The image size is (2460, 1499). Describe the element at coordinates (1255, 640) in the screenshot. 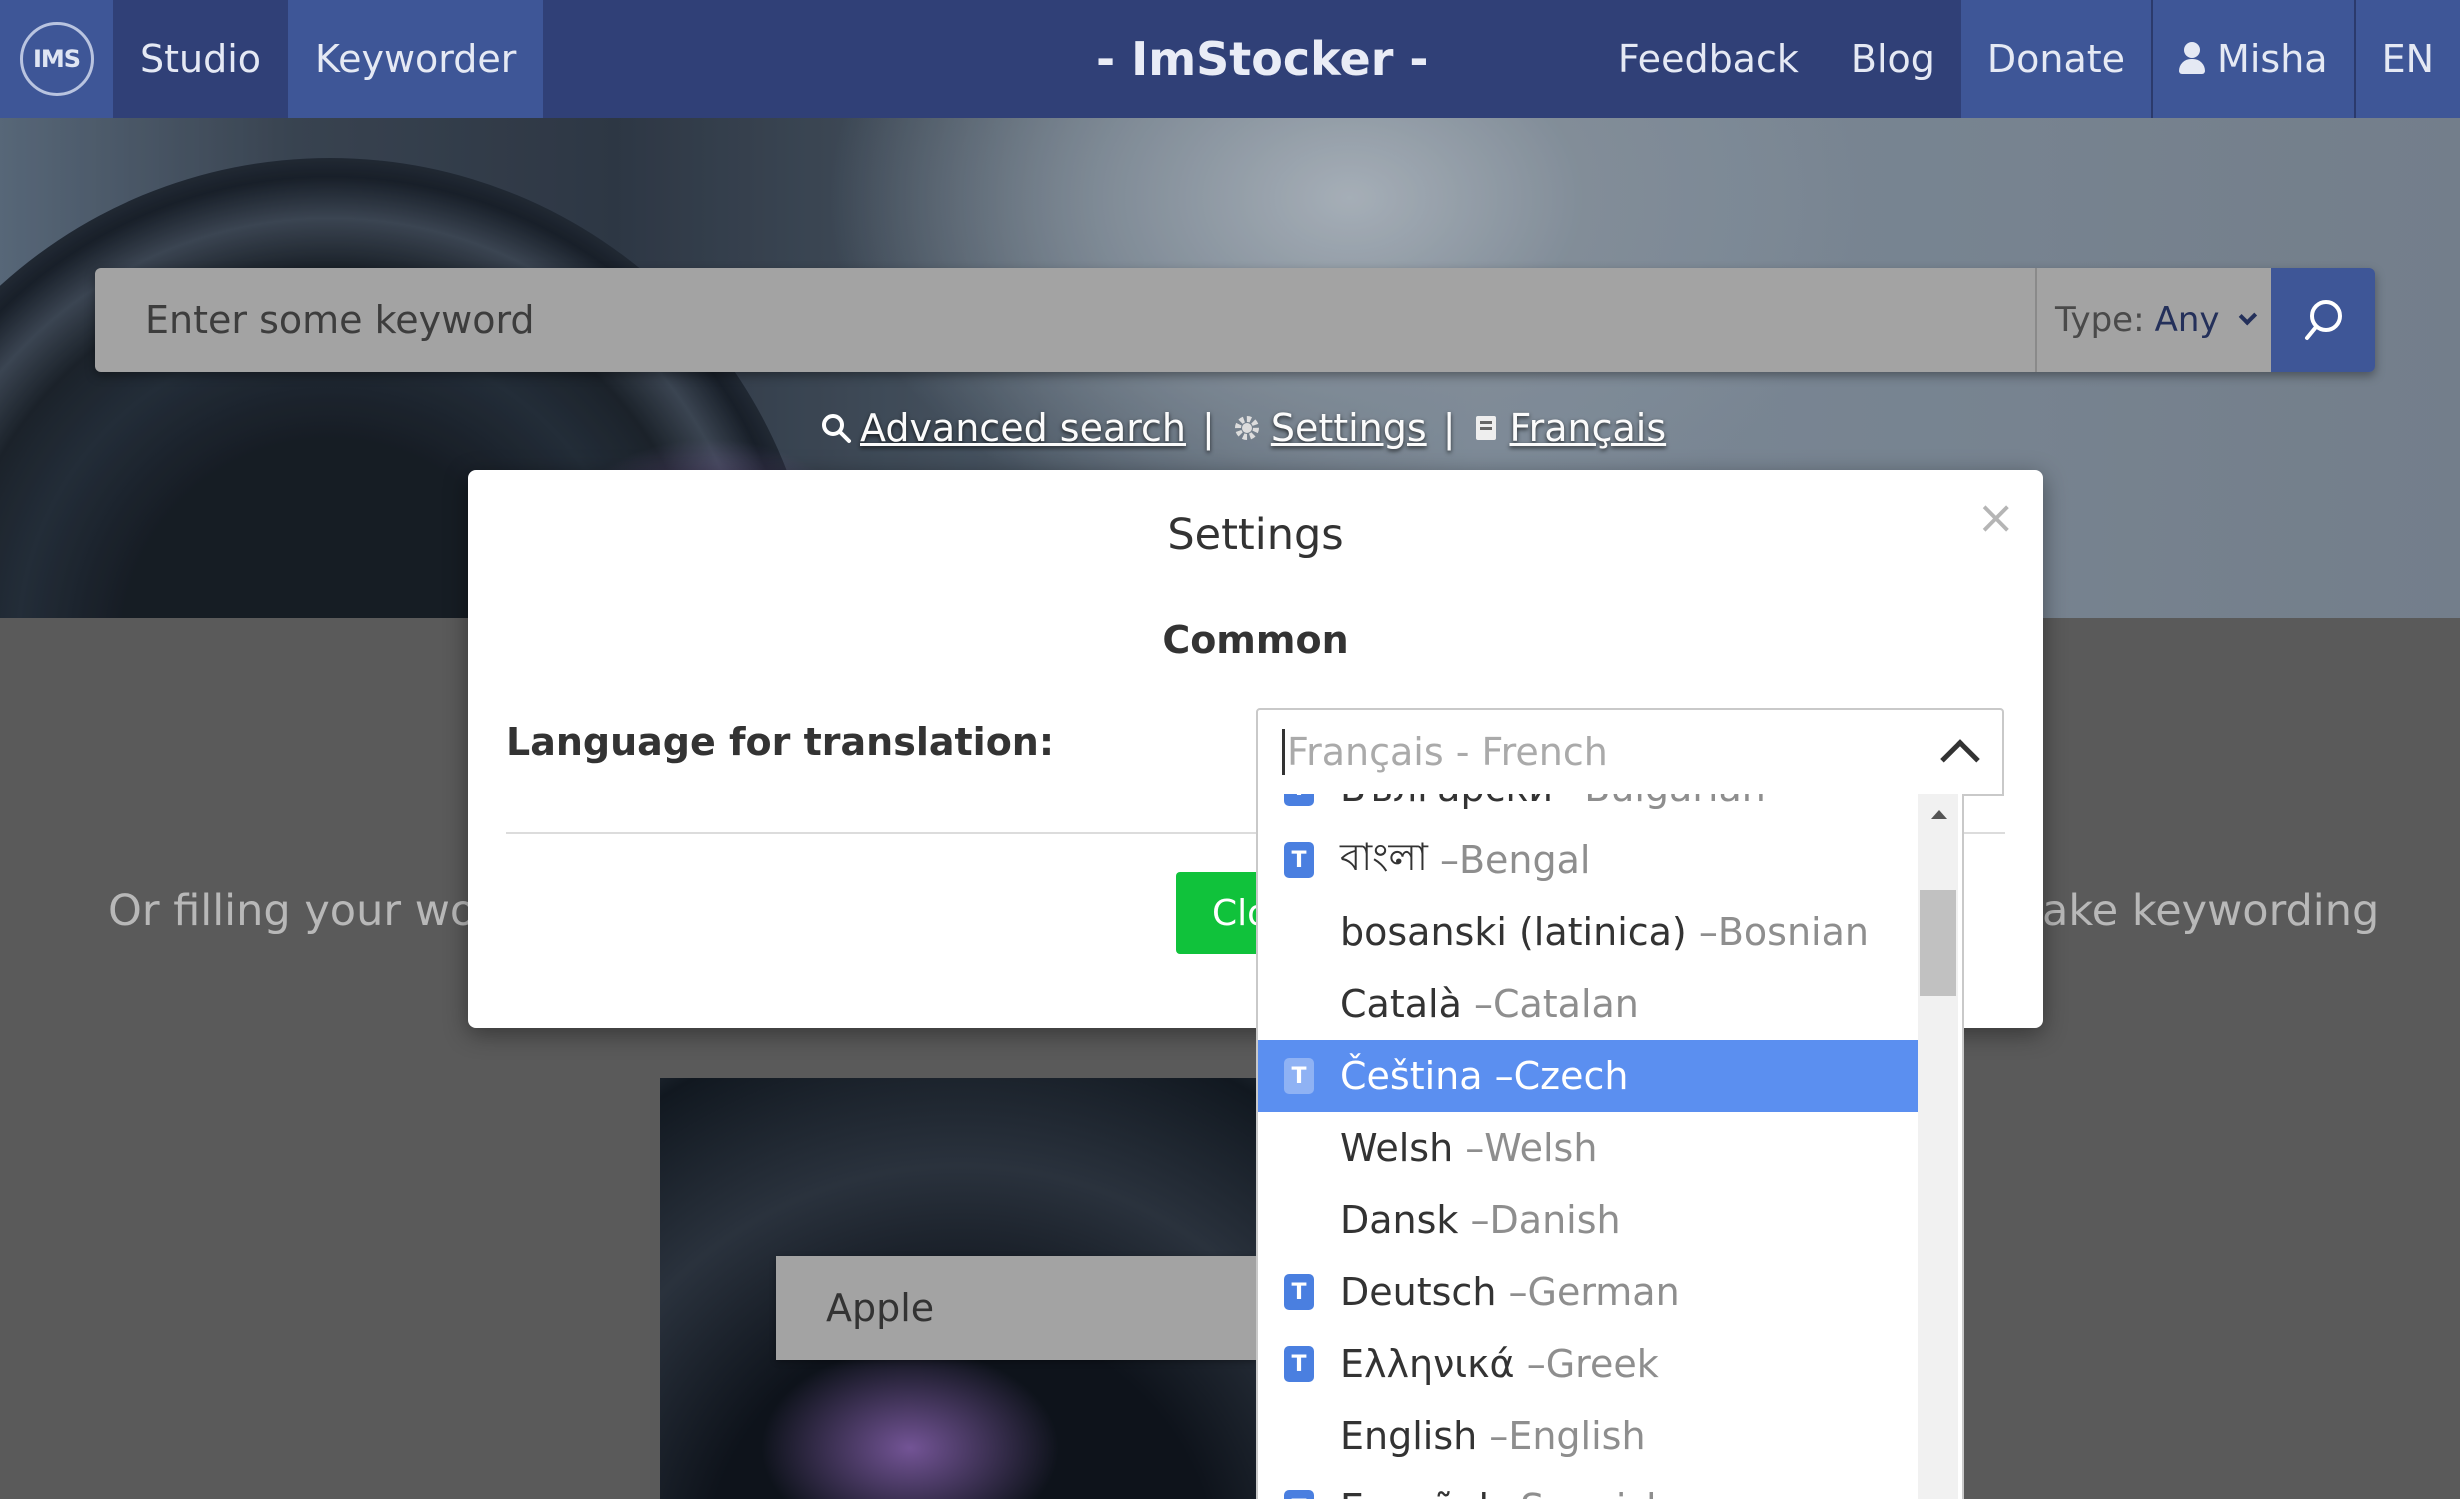

I see `section-title: Common` at that location.